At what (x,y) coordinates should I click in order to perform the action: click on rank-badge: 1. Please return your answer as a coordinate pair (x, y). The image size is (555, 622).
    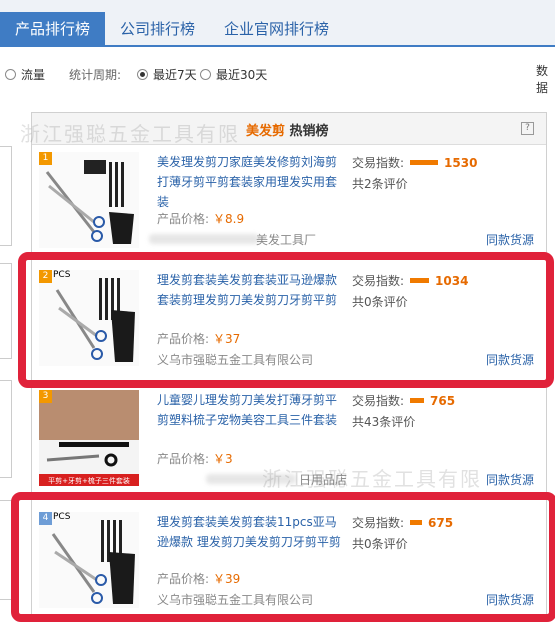
    Looking at the image, I should click on (45, 158).